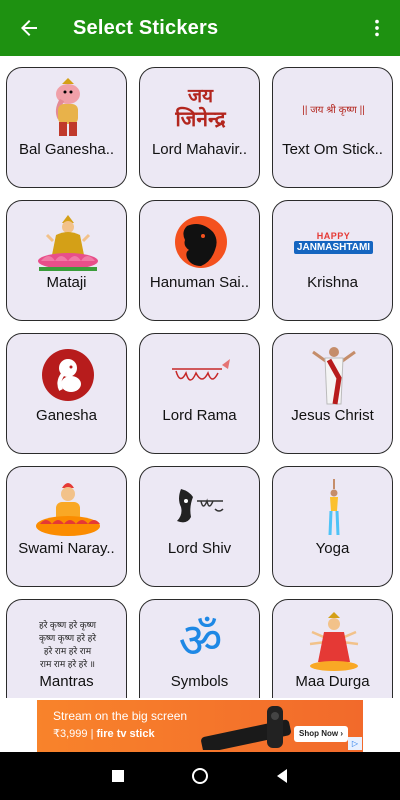 The width and height of the screenshot is (400, 800). I want to click on sticker-label: Text Om Stick.., so click(332, 149).